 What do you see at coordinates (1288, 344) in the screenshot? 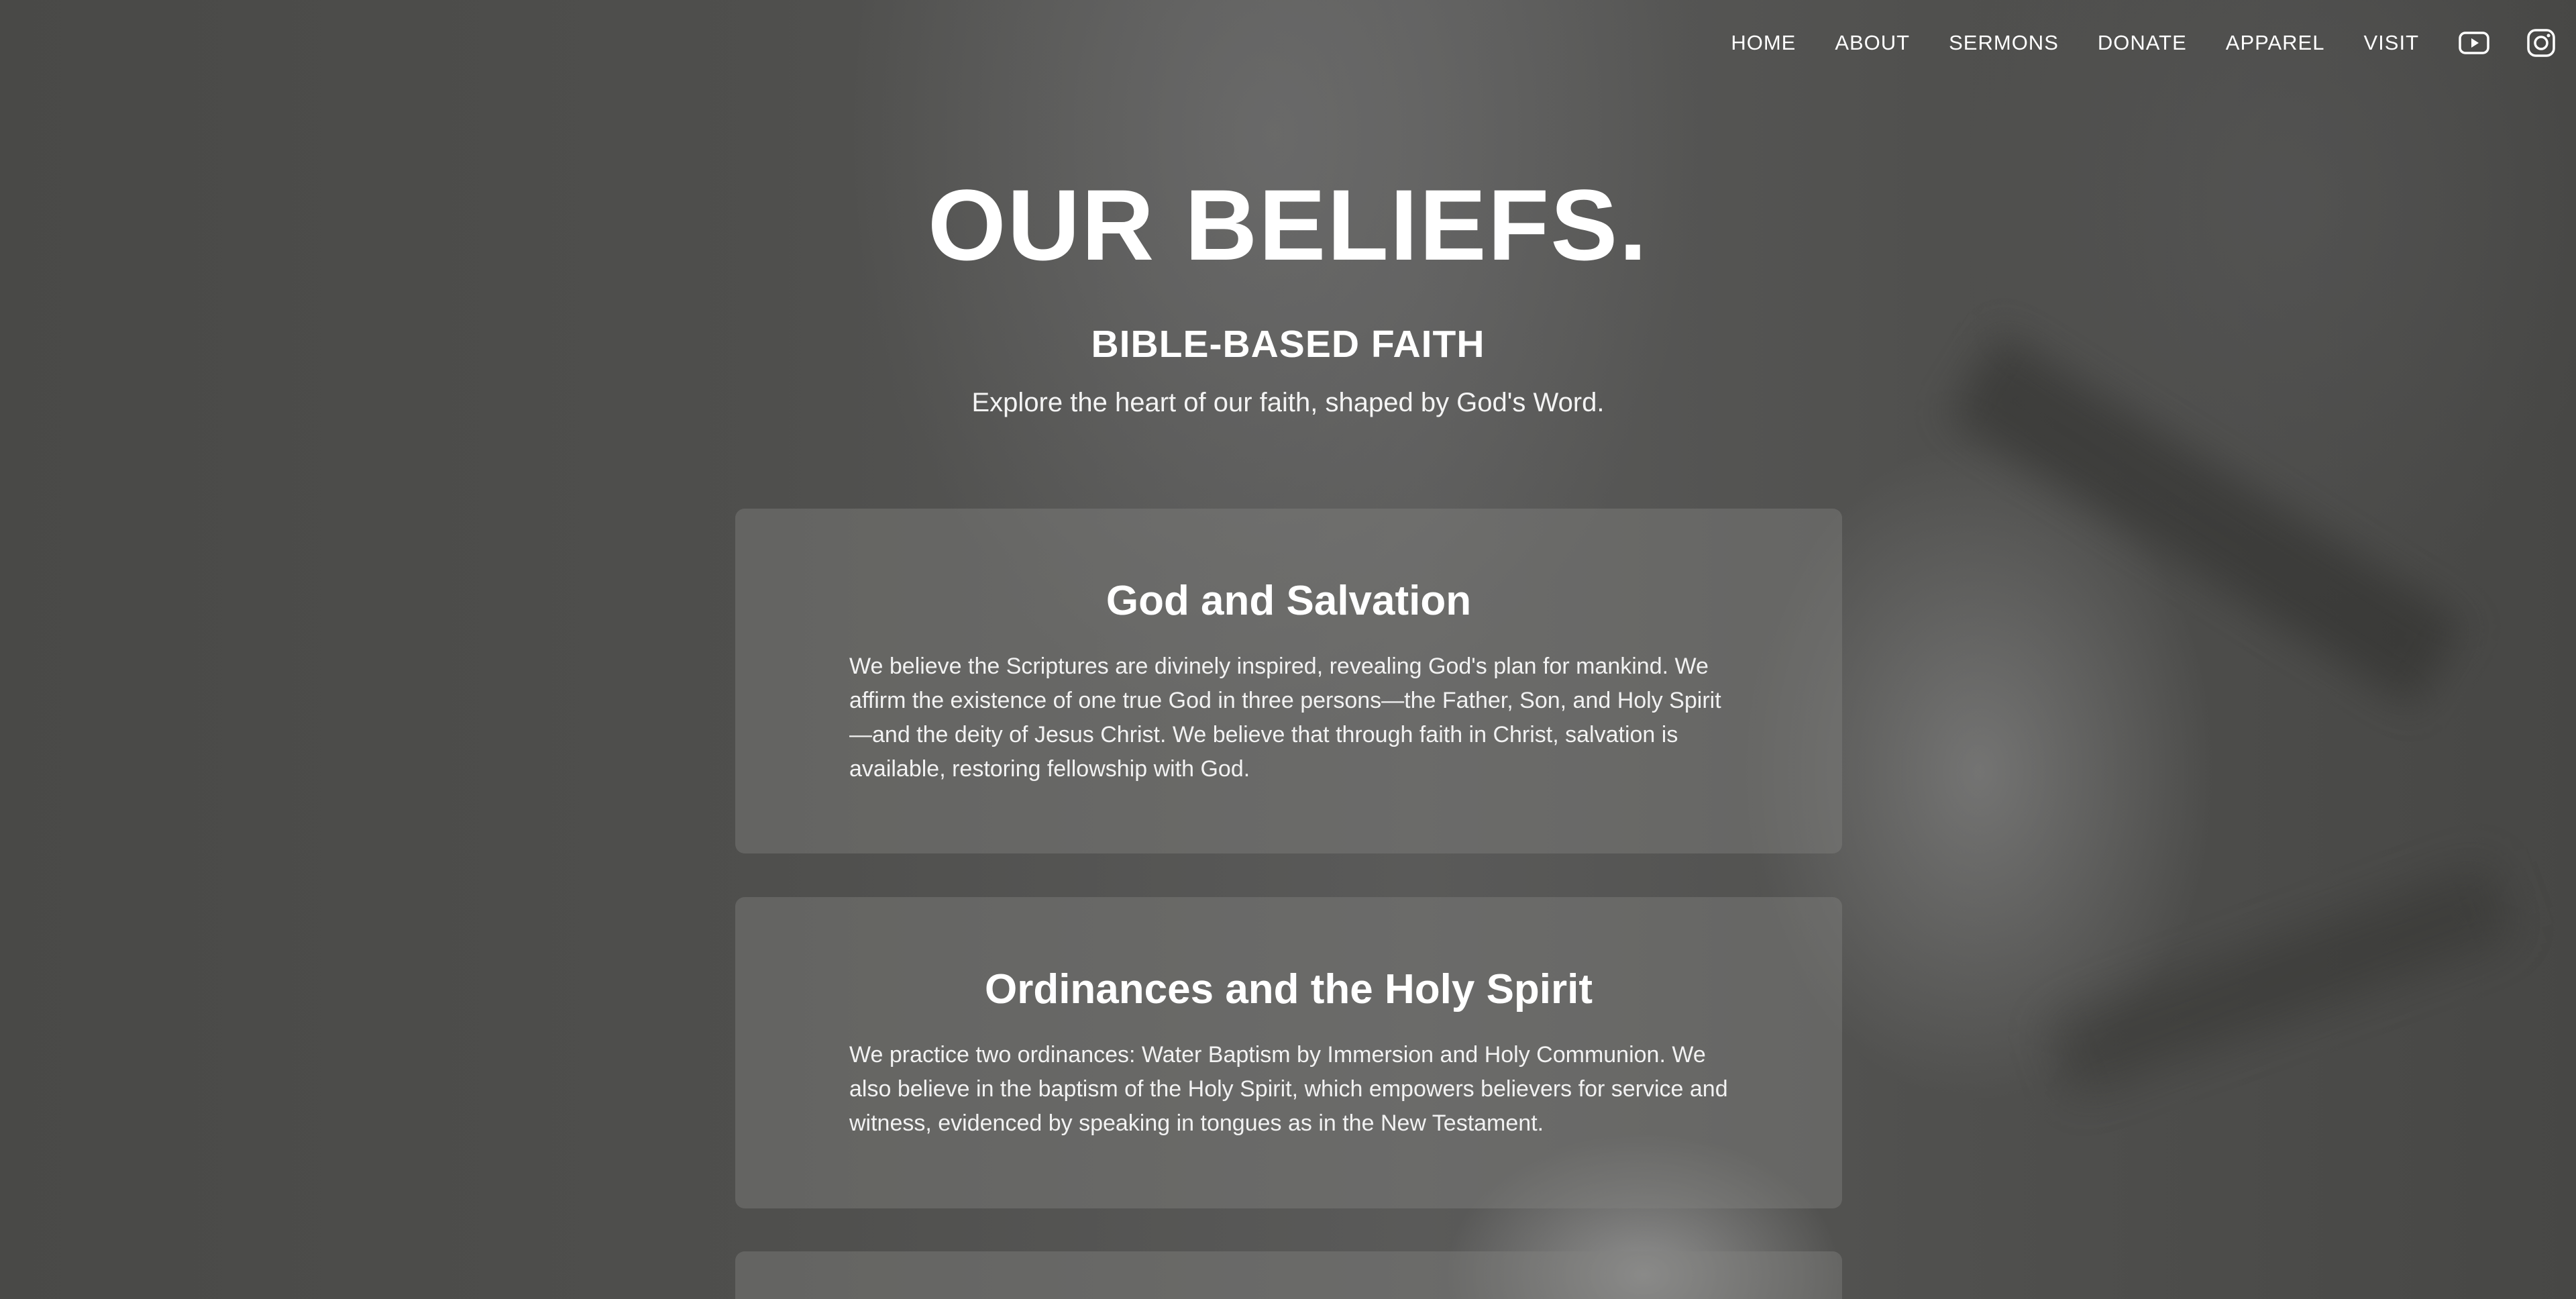
I see `page-subtitle: BIBLE-BASED FAITH` at bounding box center [1288, 344].